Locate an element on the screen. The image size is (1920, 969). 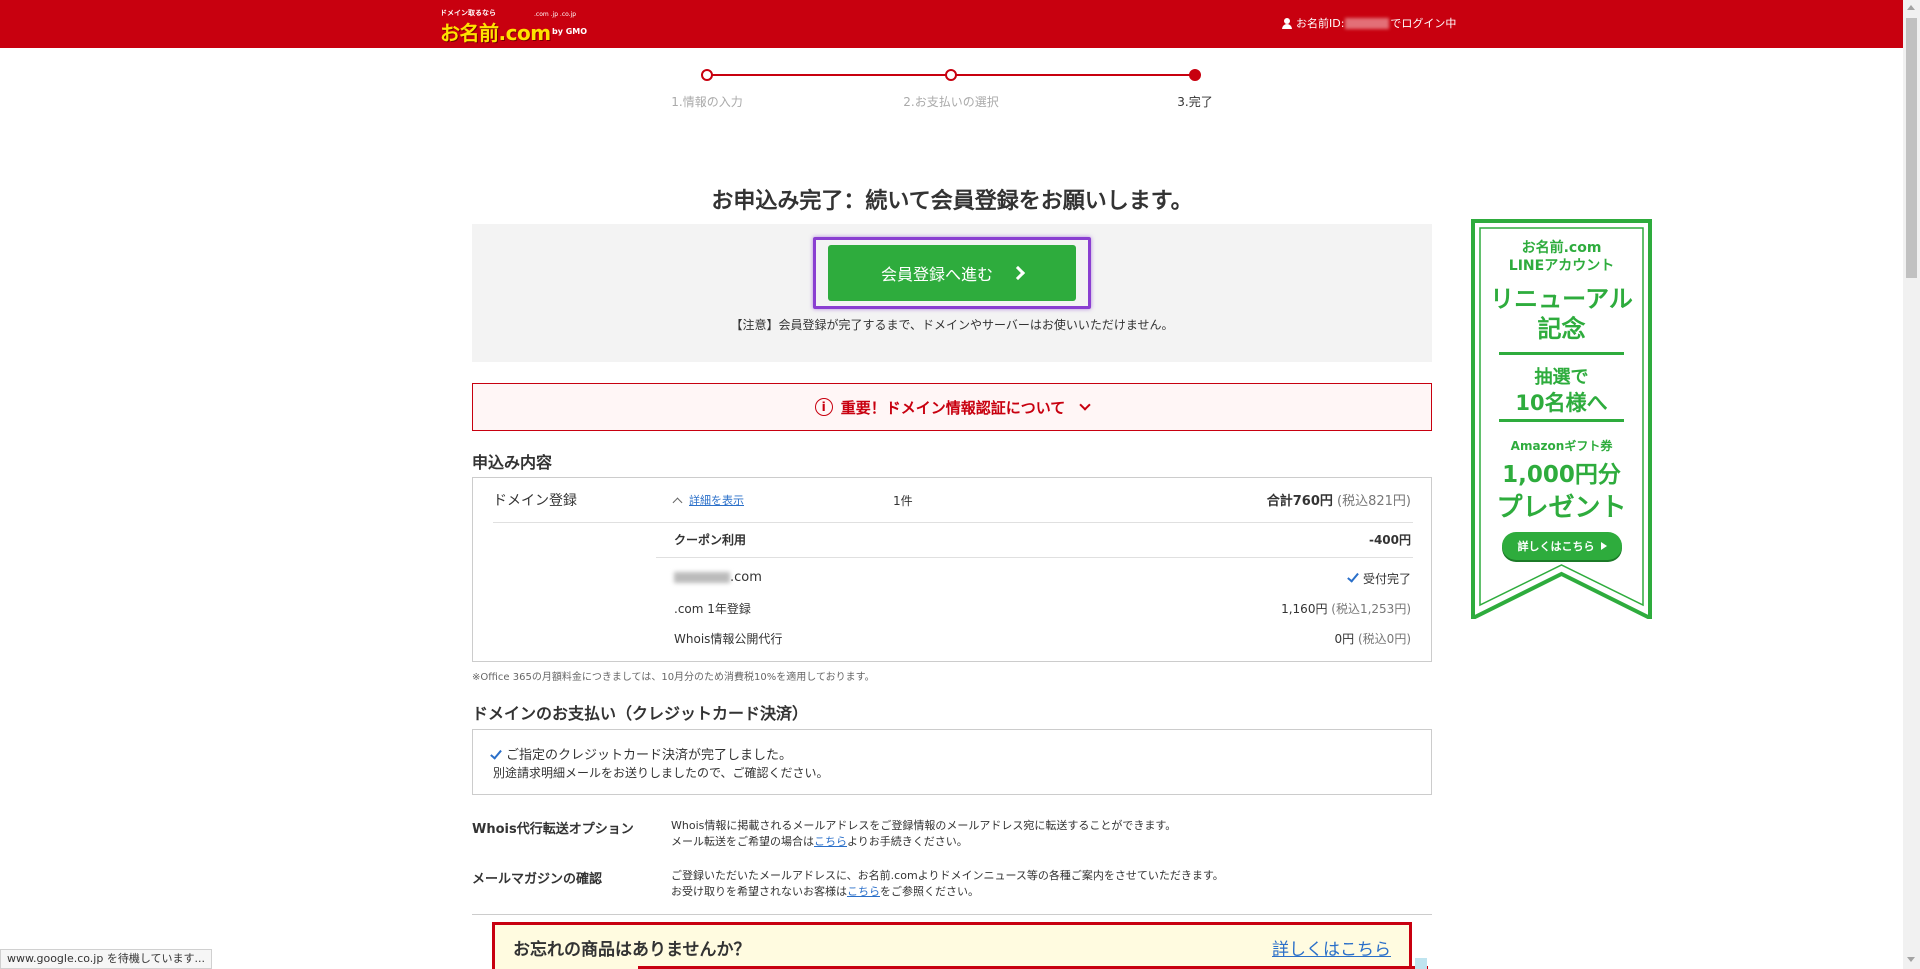
masked-user-id is located at coordinates (1367, 23).